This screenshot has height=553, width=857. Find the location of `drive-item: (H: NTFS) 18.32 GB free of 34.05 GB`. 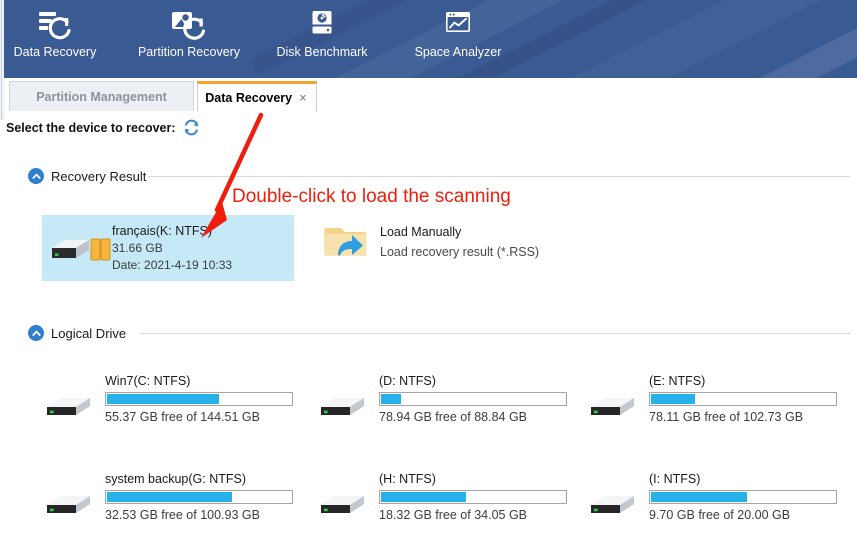

drive-item: (H: NTFS) 18.32 GB free of 34.05 GB is located at coordinates (442, 498).